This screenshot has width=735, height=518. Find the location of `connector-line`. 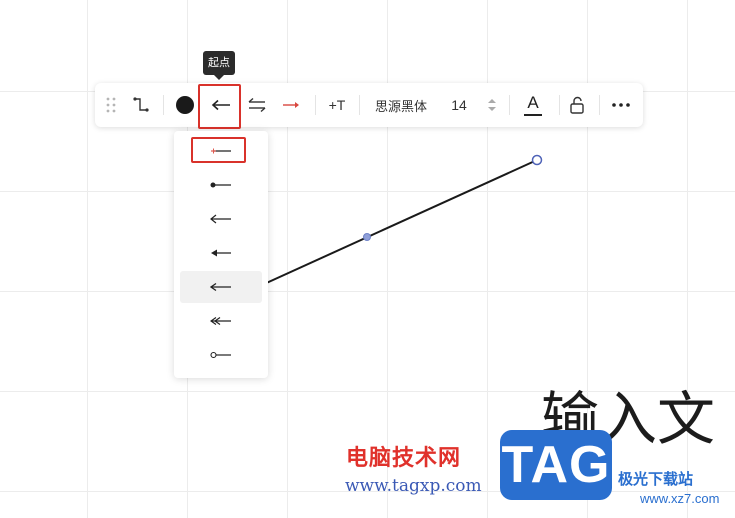

connector-line is located at coordinates (399, 222).